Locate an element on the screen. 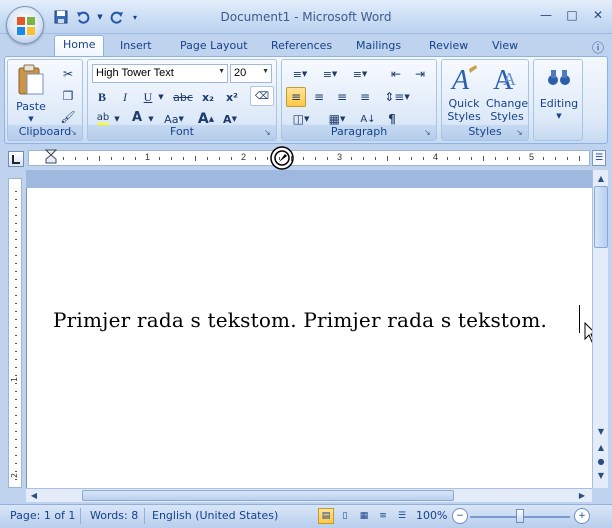 Image resolution: width=612 pixels, height=528 pixels. align-center-button: ≡ is located at coordinates (319, 97).